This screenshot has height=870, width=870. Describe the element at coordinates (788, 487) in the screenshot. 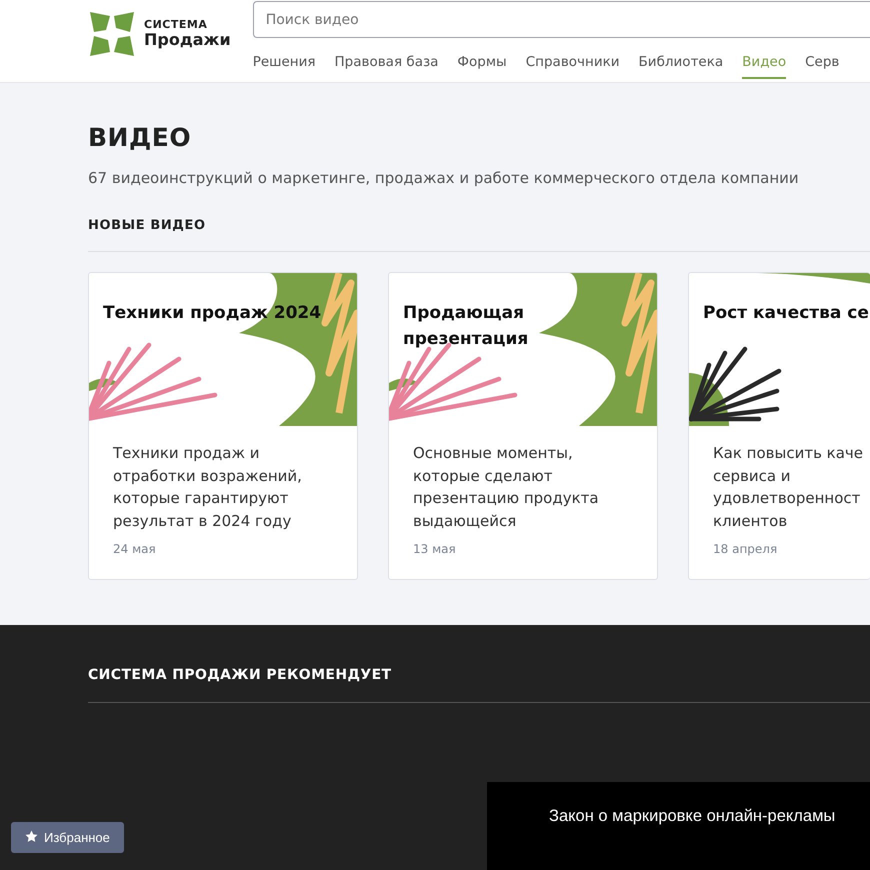

I see `video-description: Как повысить каче сервиса и удовлетворенност клиентов` at that location.